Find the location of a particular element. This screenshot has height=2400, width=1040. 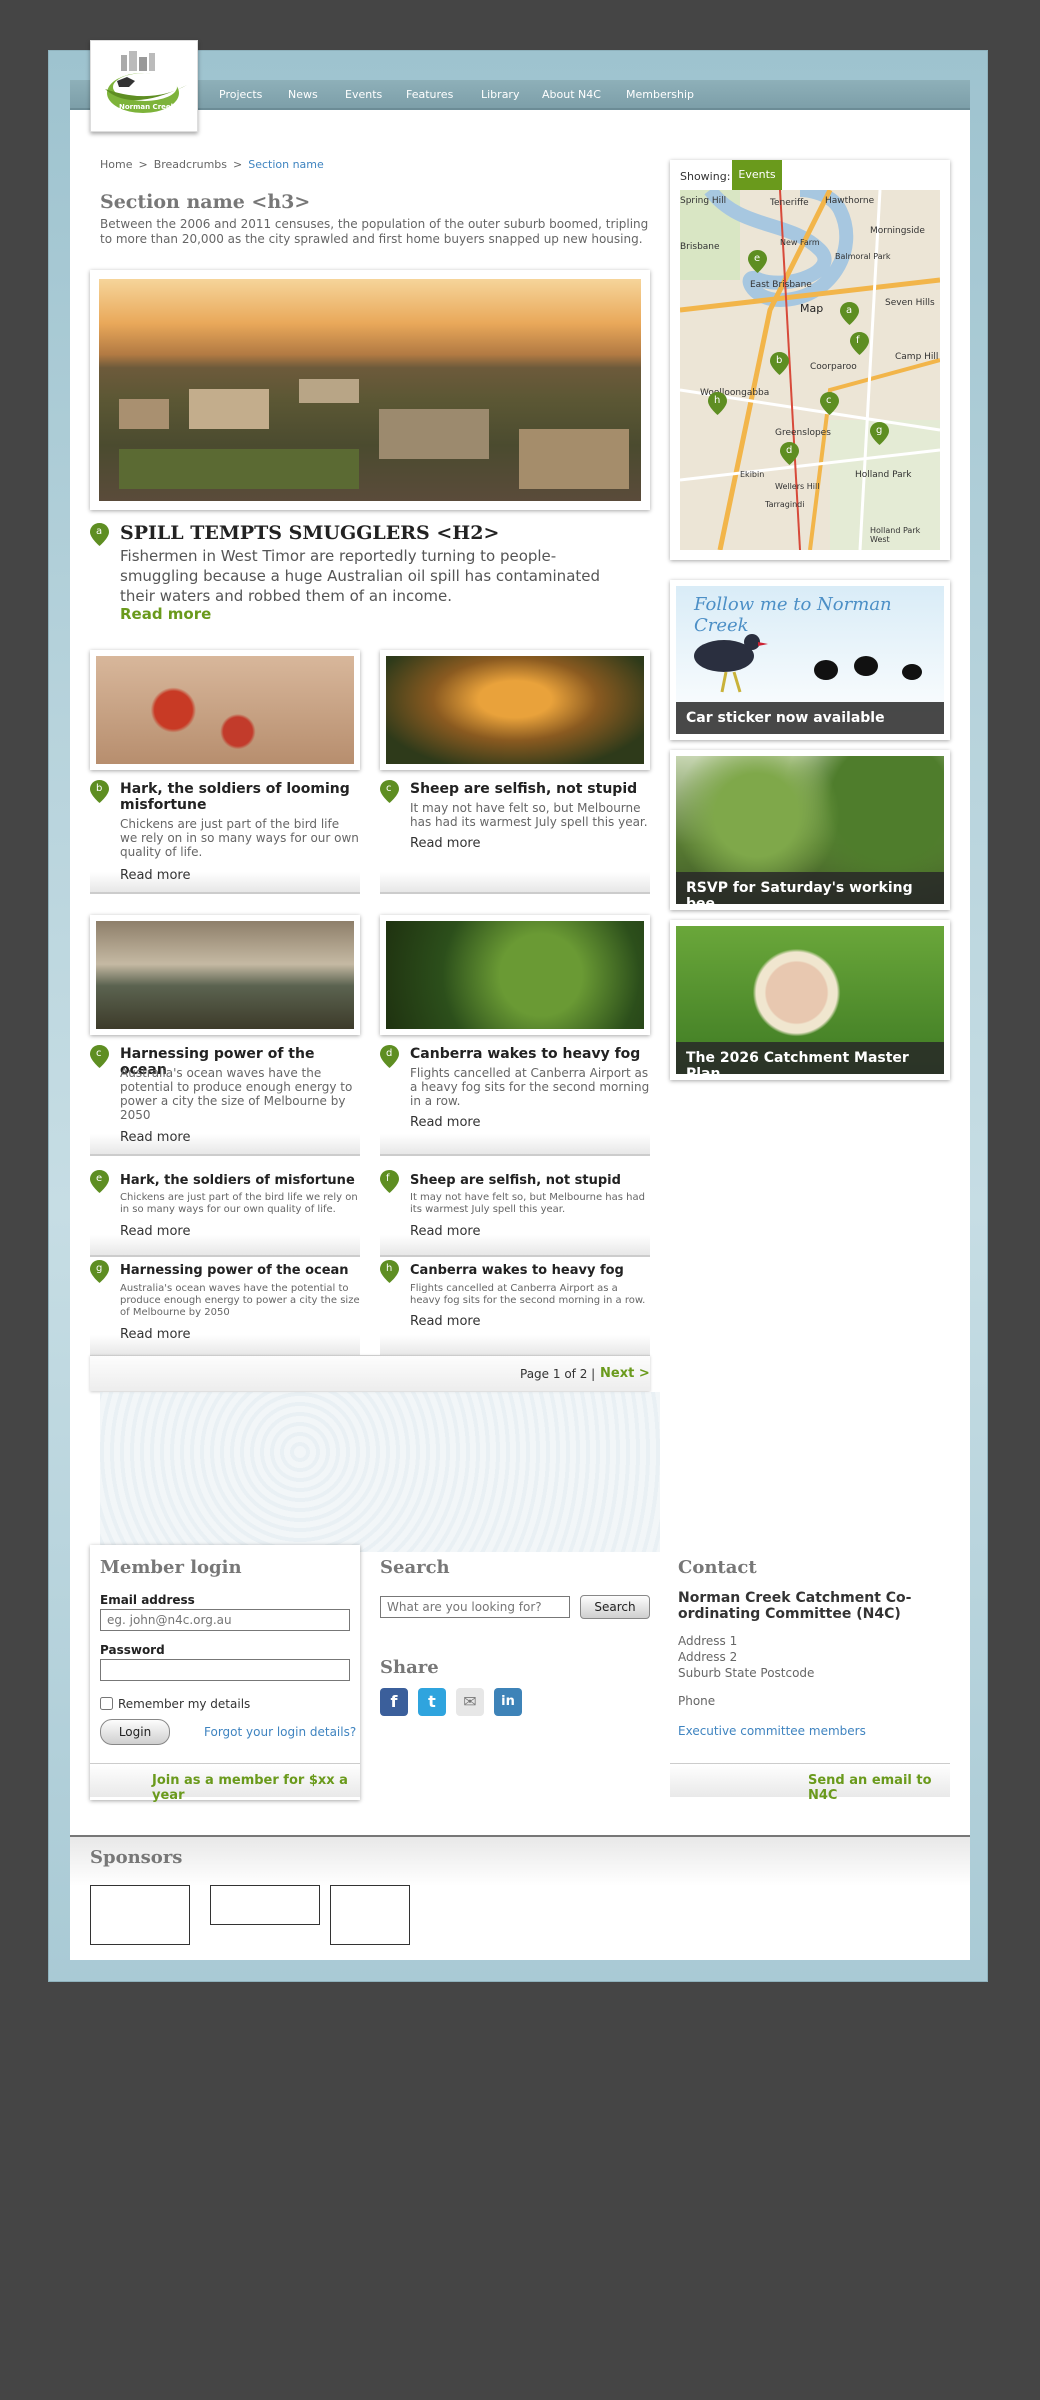

nav-item-membership: Membership is located at coordinates (660, 94).